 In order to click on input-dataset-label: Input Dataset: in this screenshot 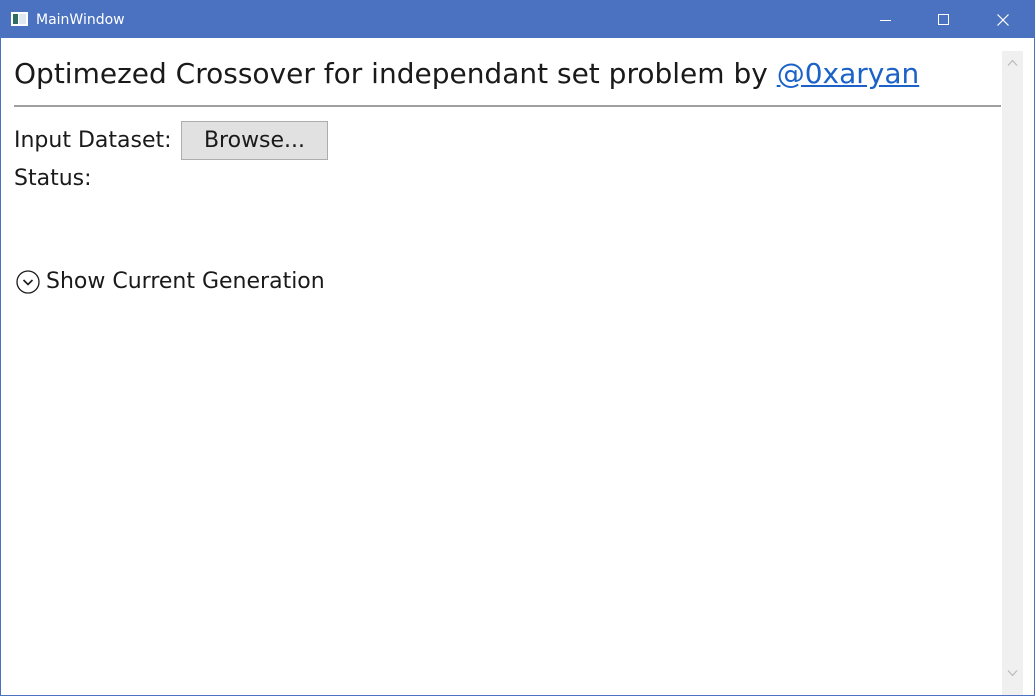, I will do `click(93, 140)`.